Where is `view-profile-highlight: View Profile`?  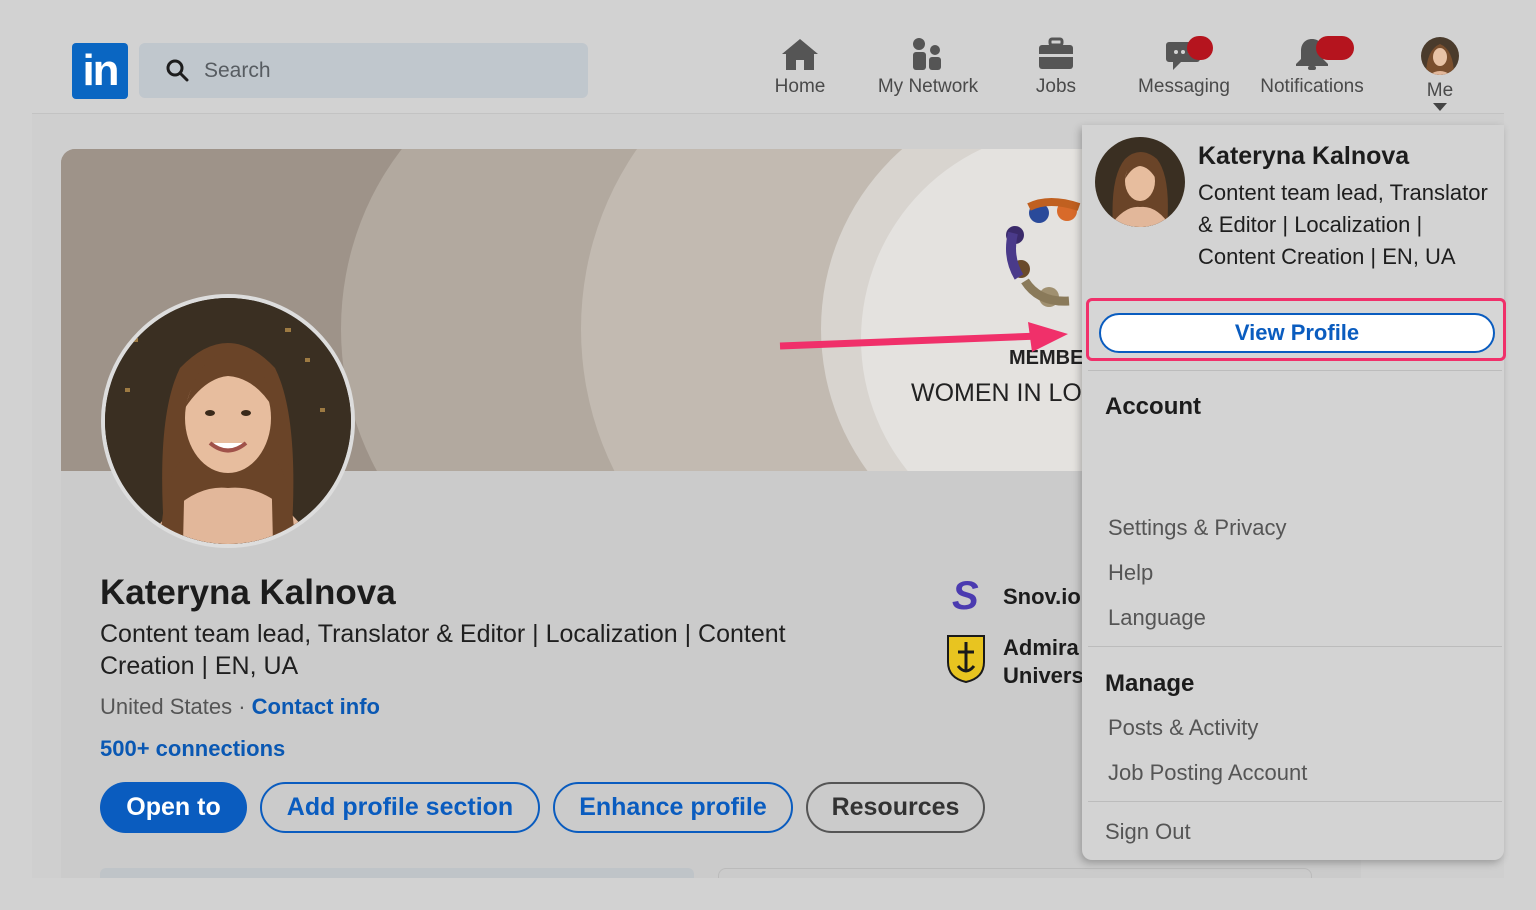
view-profile-highlight: View Profile is located at coordinates (1296, 329).